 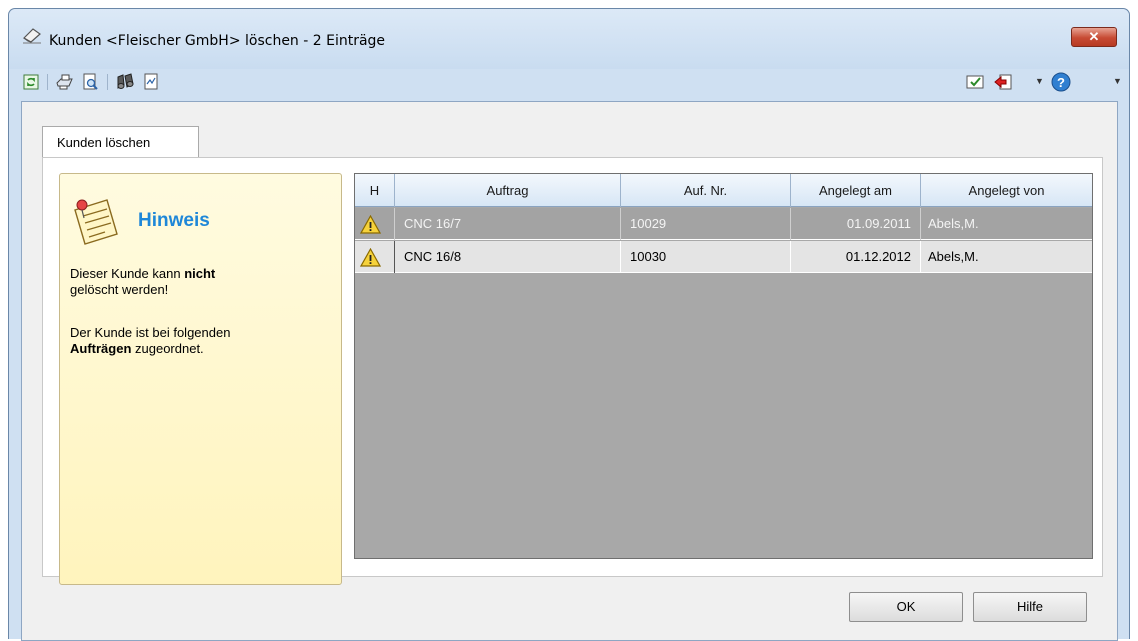 I want to click on select-button, so click(x=975, y=82).